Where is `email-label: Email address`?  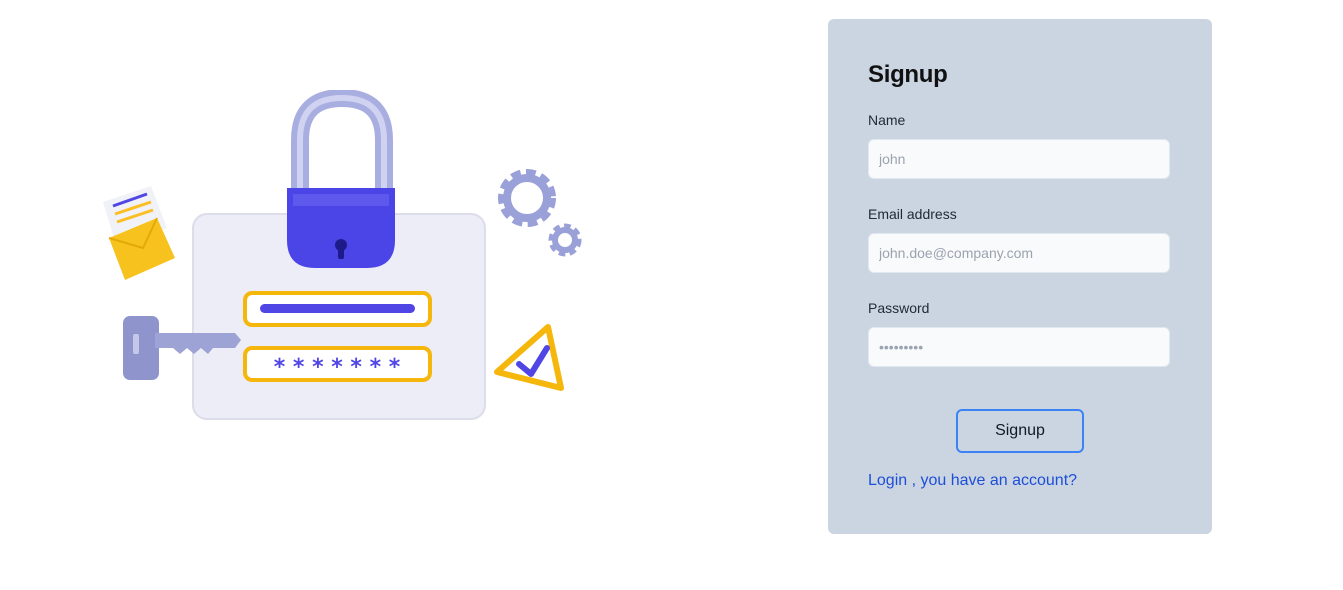 email-label: Email address is located at coordinates (912, 214).